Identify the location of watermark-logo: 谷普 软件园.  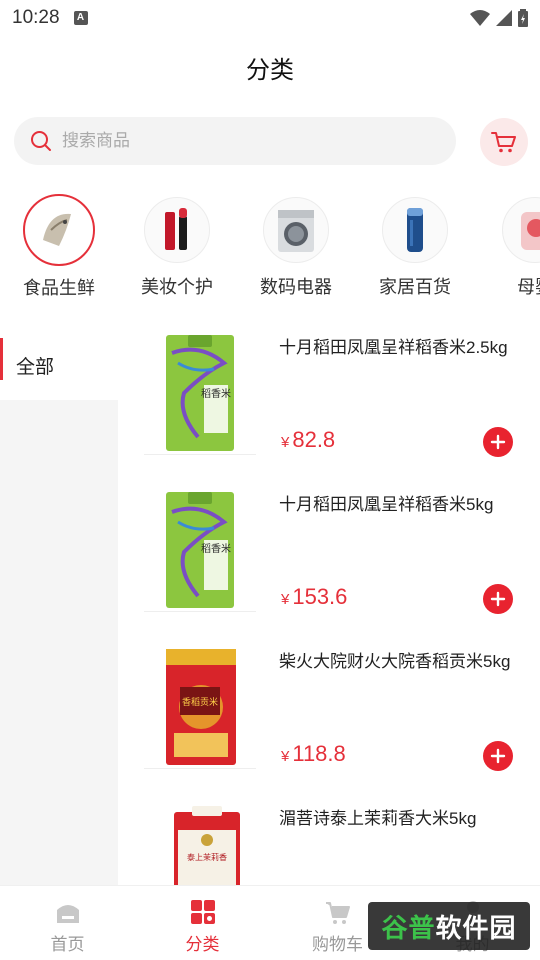
(449, 926).